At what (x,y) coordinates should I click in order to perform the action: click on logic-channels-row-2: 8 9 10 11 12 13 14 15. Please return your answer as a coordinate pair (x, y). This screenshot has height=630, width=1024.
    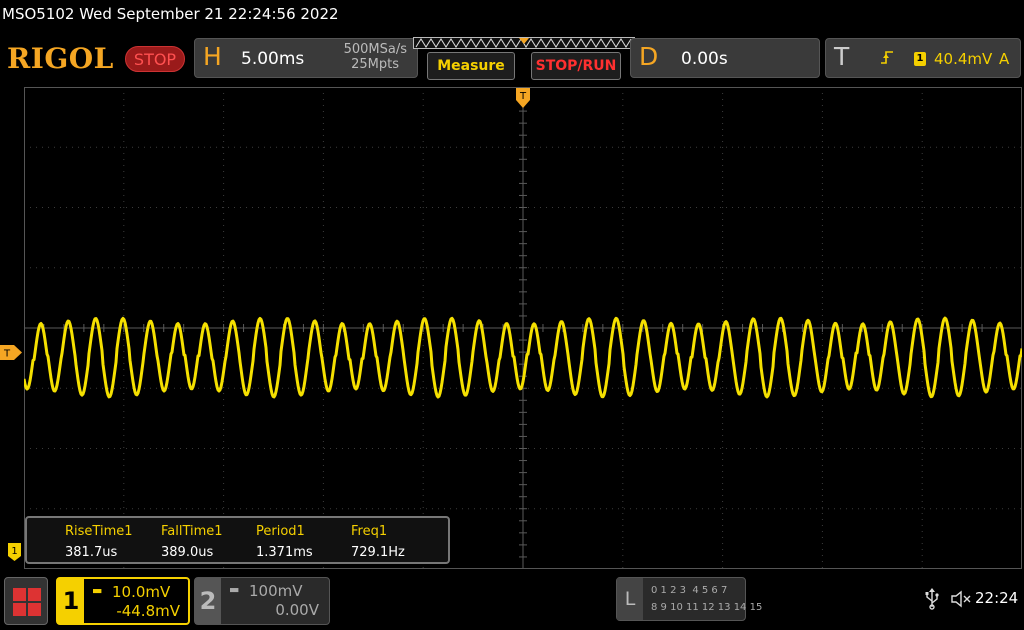
    Looking at the image, I should click on (707, 607).